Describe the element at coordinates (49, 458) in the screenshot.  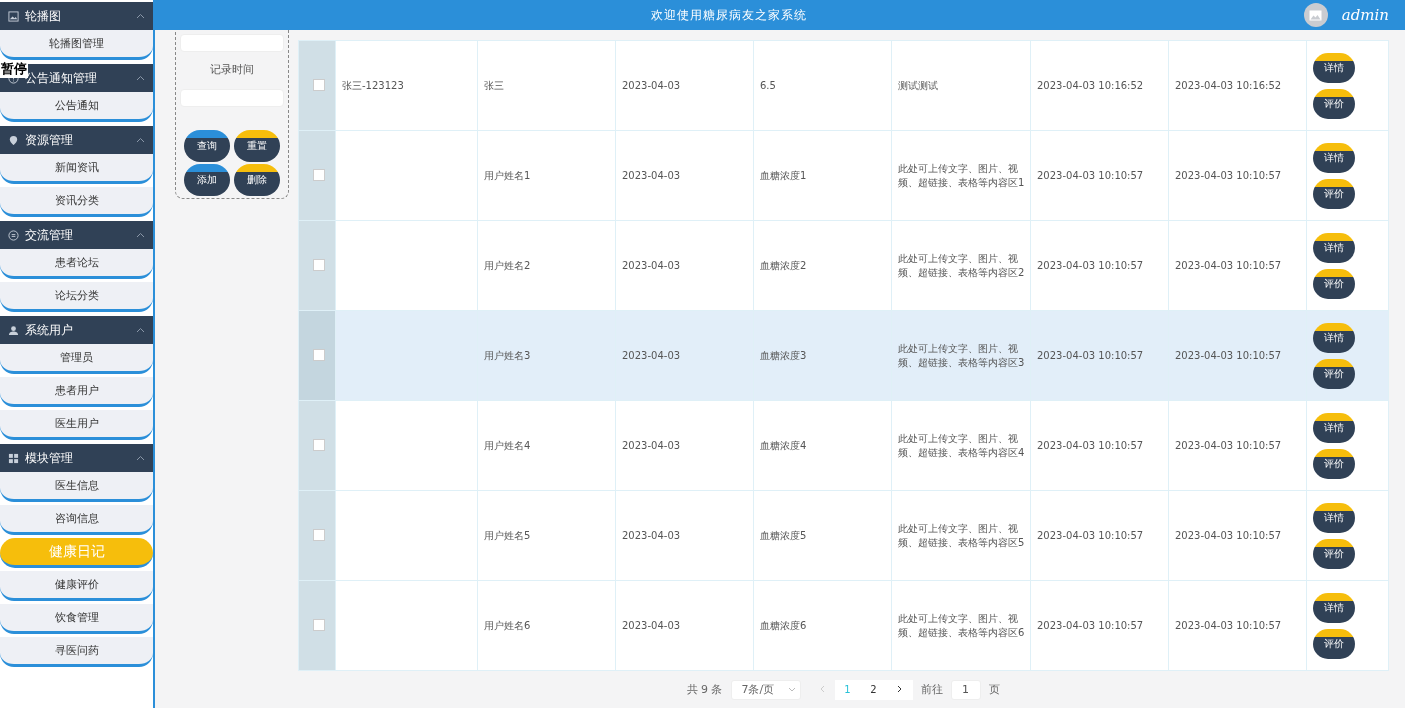
I see `group-title: 模块管理` at that location.